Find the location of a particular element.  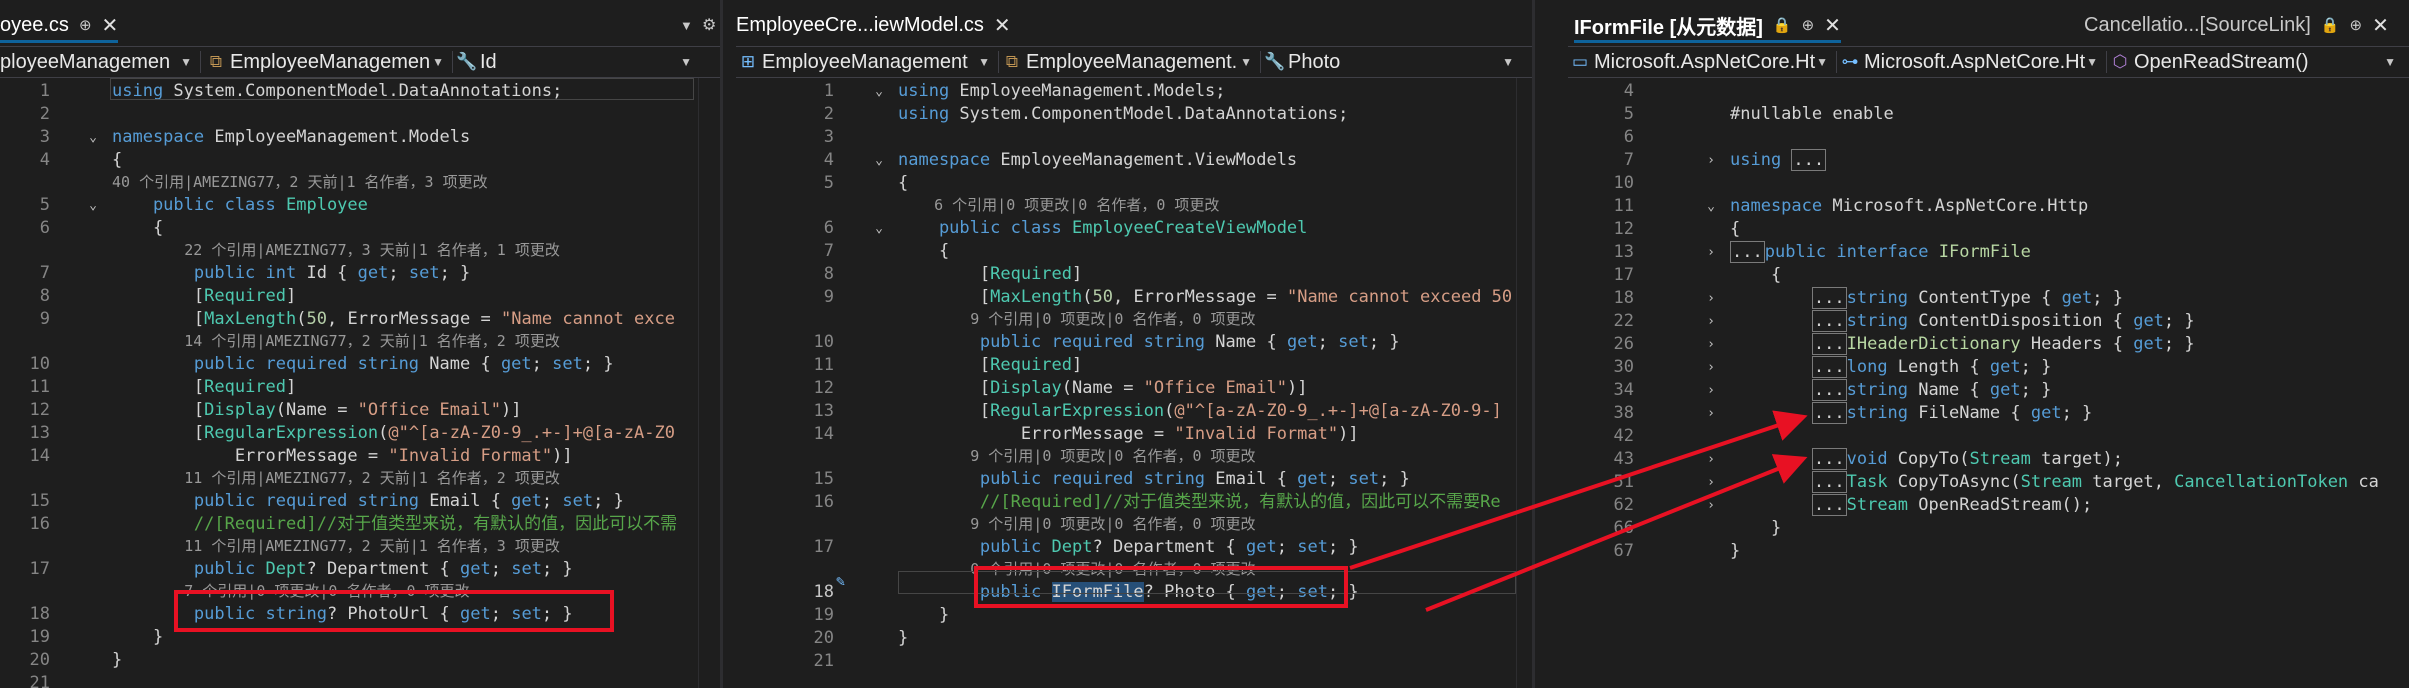

arrow-to-filename is located at coordinates (1578, 490).